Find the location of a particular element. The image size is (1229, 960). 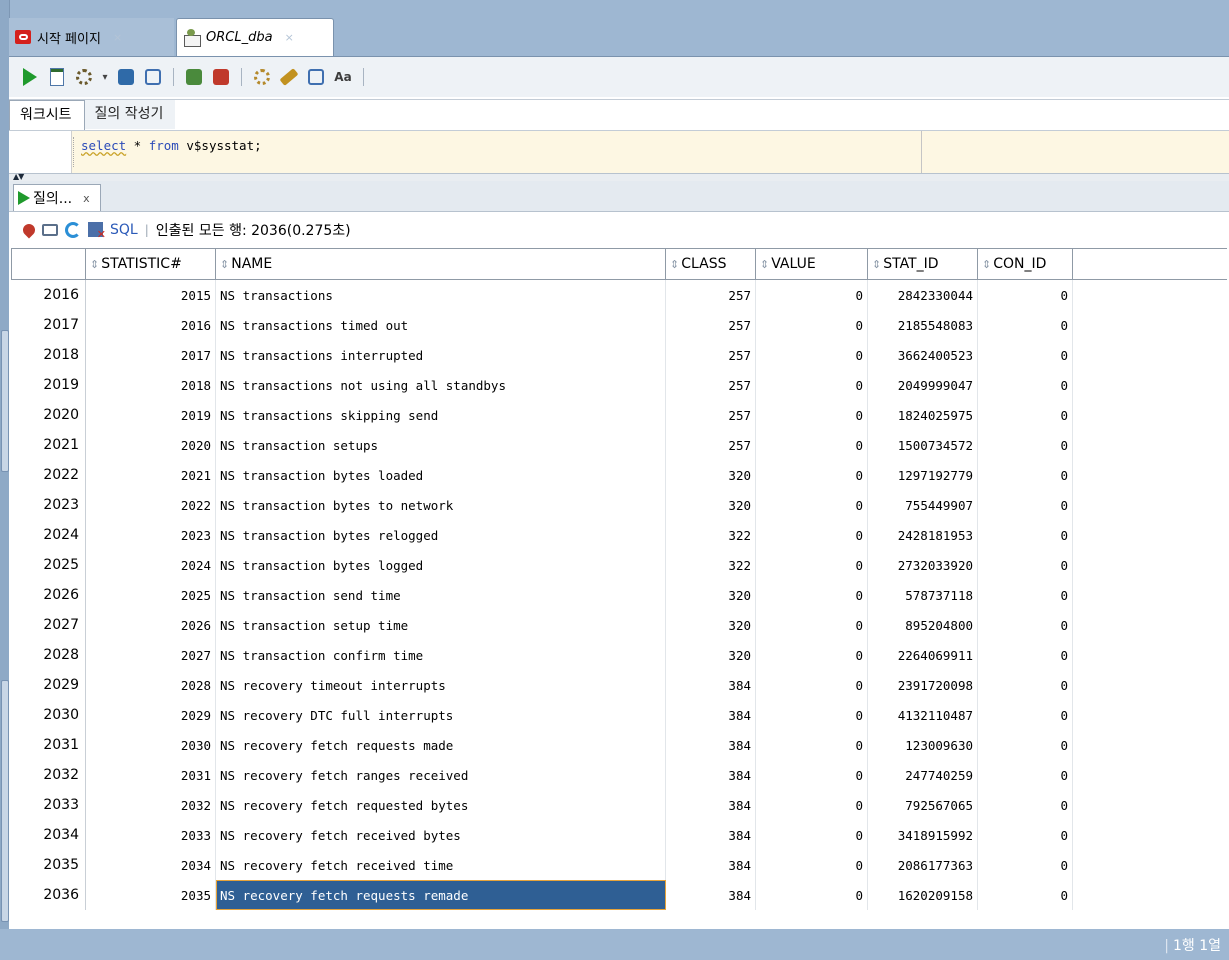

cell-statistic: 2026 is located at coordinates (150, 625).